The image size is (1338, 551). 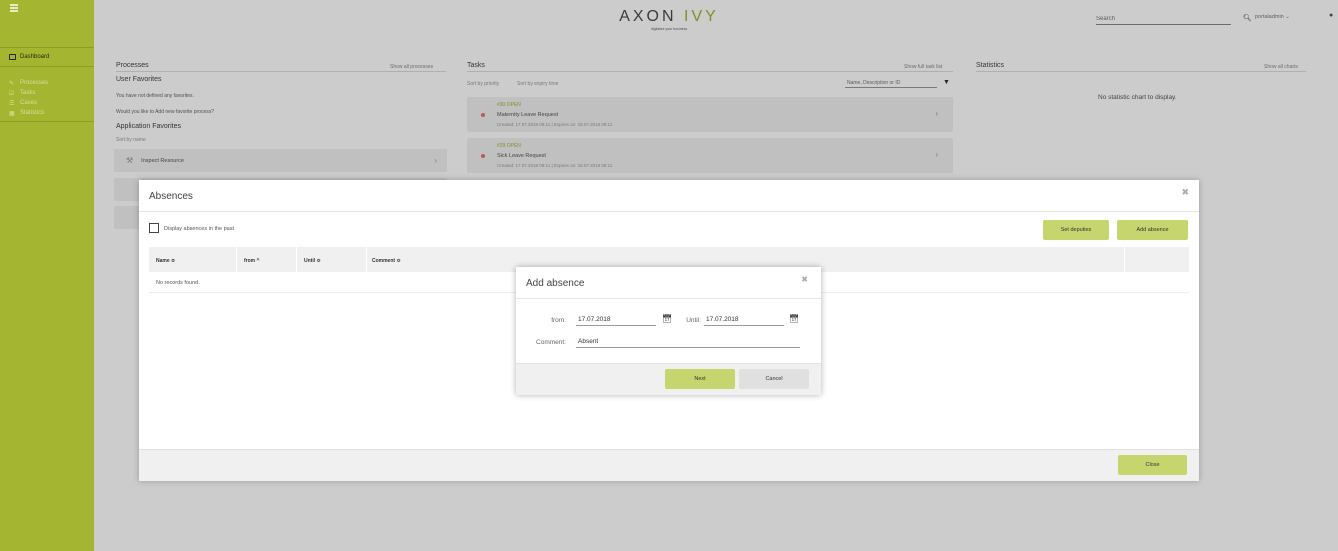 I want to click on sidebar-item-cases: ☰ Cases, so click(x=47, y=103).